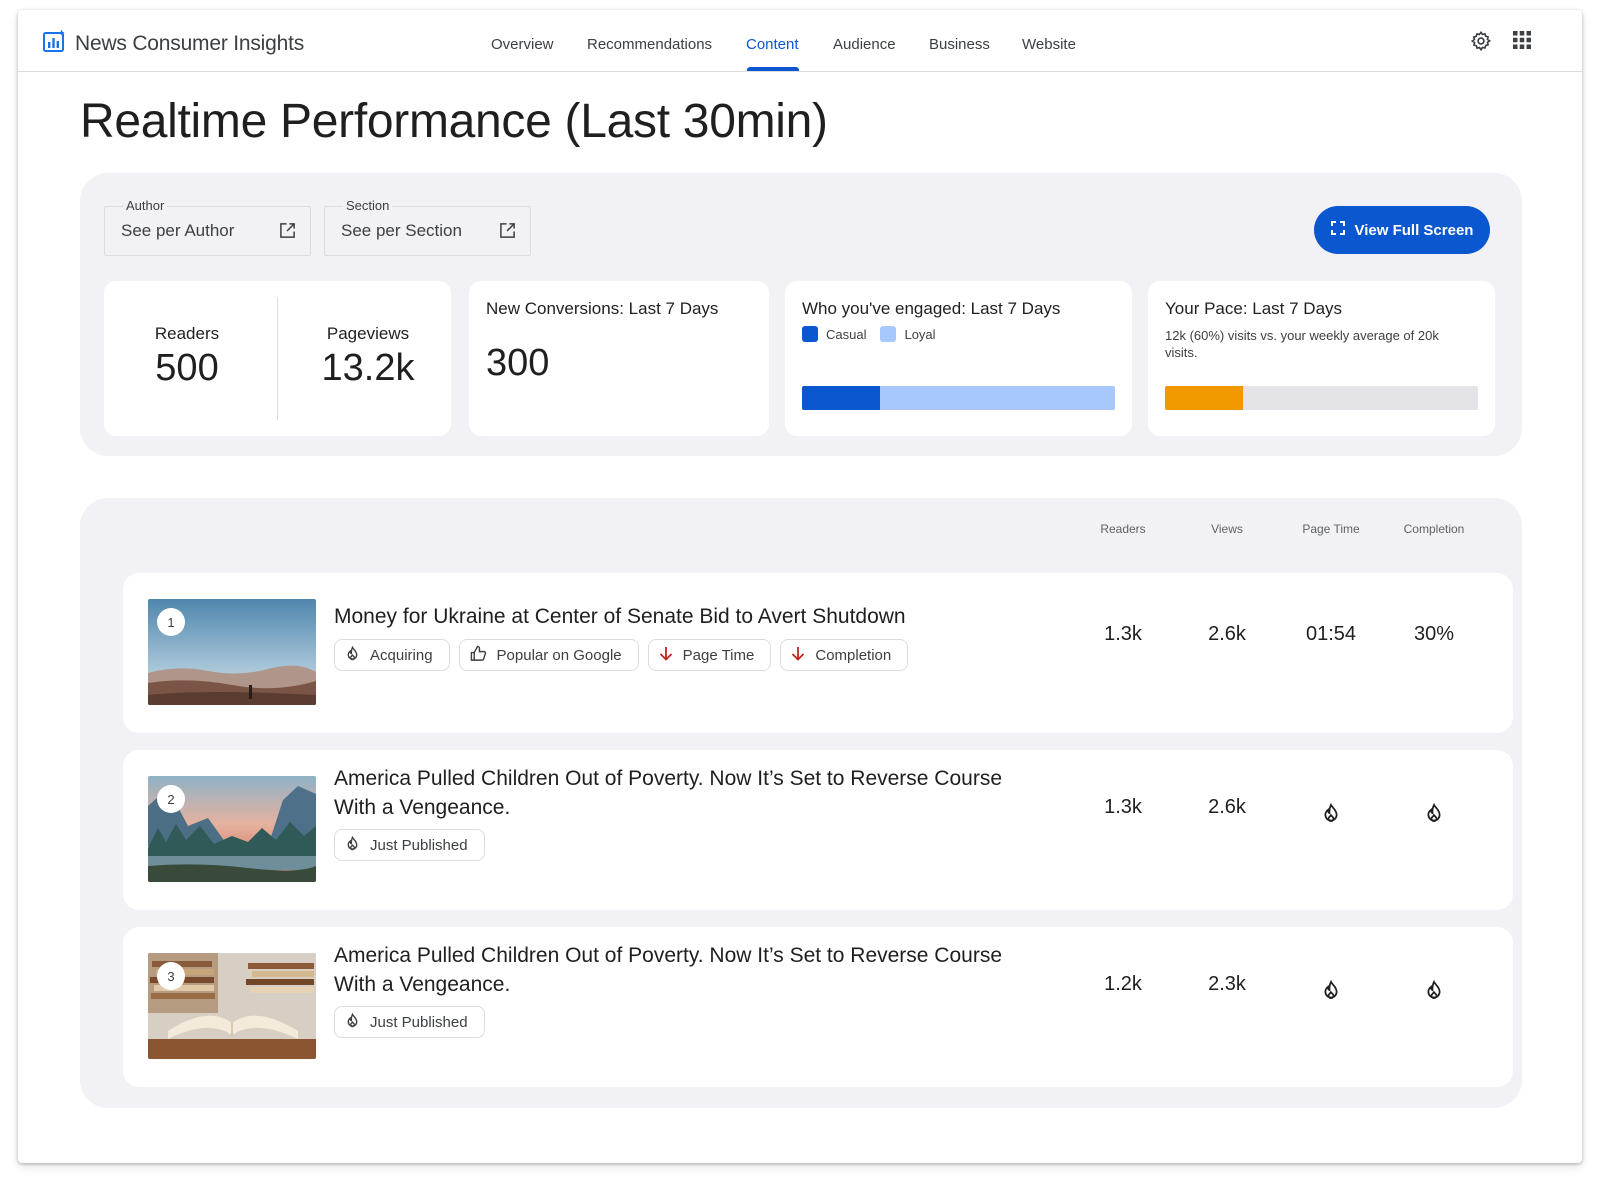 The image size is (1600, 1190). Describe the element at coordinates (1254, 308) in the screenshot. I see `pace-title: Your Pace: Last 7 Days` at that location.